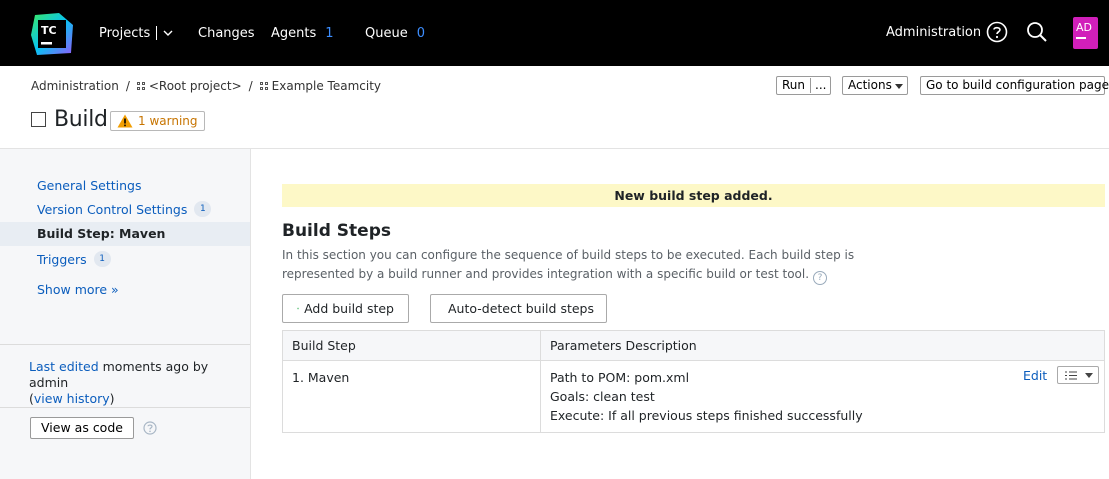 The image size is (1109, 479). Describe the element at coordinates (1081, 38) in the screenshot. I see `avatar-underline` at that location.